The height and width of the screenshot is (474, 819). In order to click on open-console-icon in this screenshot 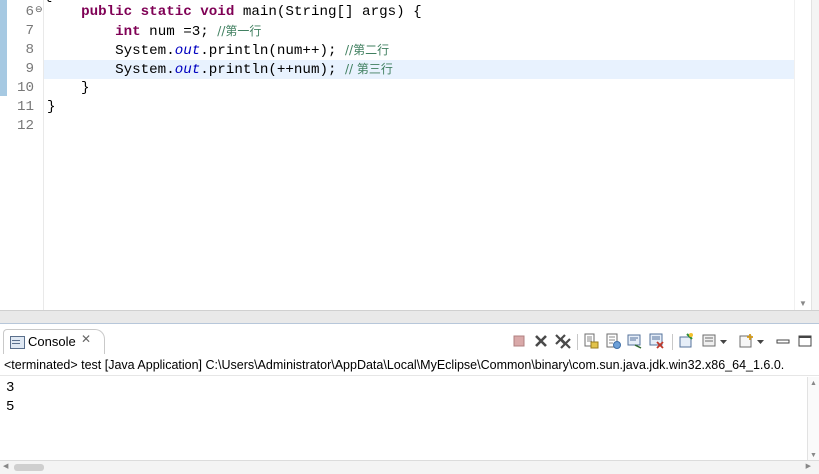, I will do `click(747, 341)`.